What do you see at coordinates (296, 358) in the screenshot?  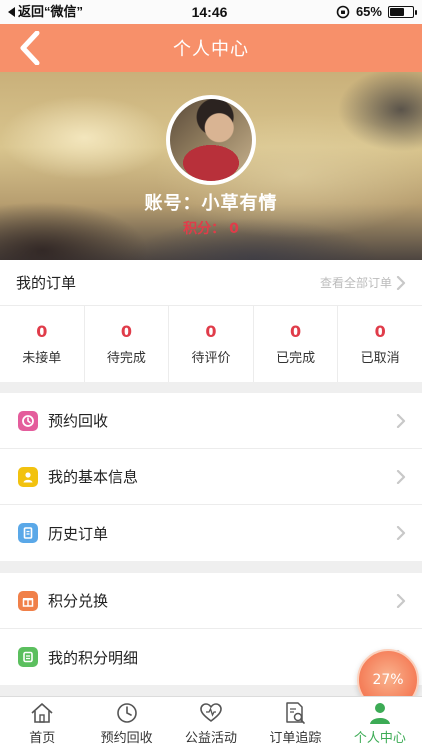 I see `order-status-label: 已完成` at bounding box center [296, 358].